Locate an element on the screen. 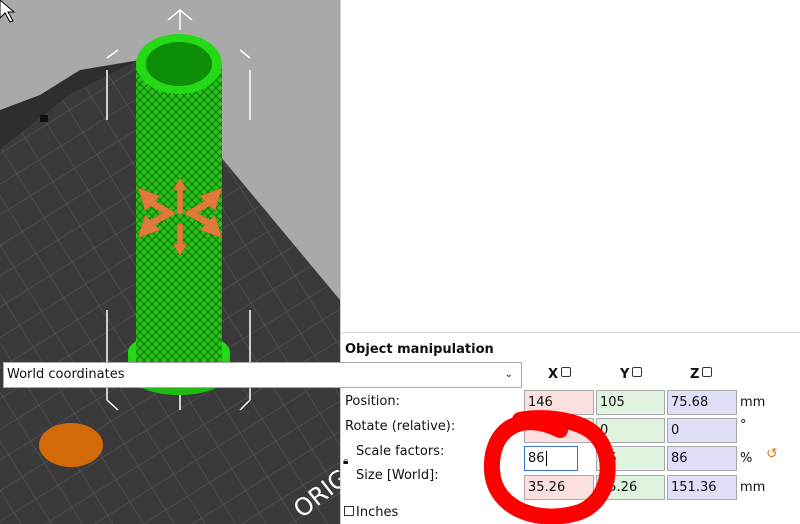 The image size is (800, 524). coordinate-system-select: World coordinates ⌄ is located at coordinates (262, 375).